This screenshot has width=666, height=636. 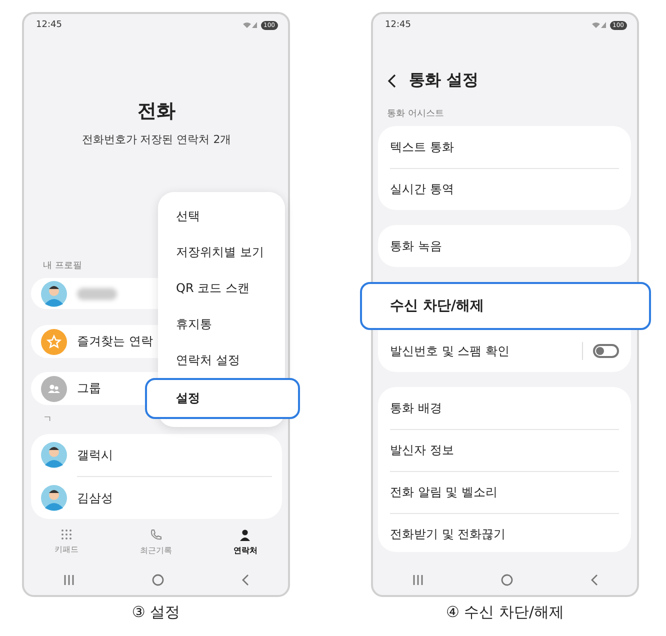 I want to click on screen-title: 전화, so click(x=156, y=111).